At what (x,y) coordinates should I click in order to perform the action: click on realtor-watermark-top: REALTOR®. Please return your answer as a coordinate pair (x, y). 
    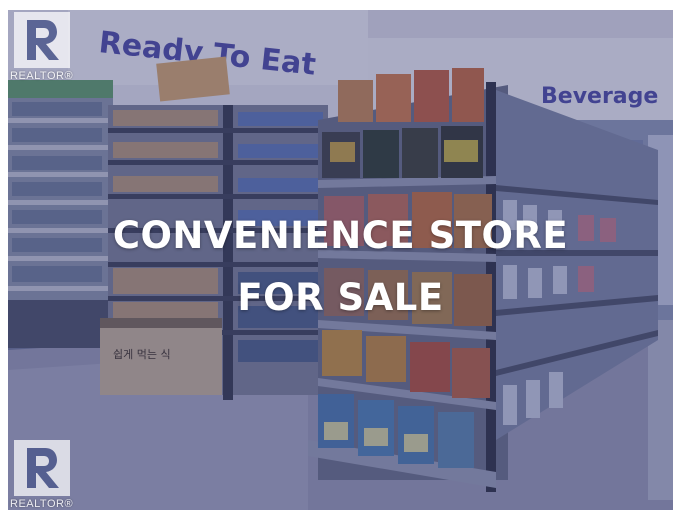
    Looking at the image, I should click on (41, 47).